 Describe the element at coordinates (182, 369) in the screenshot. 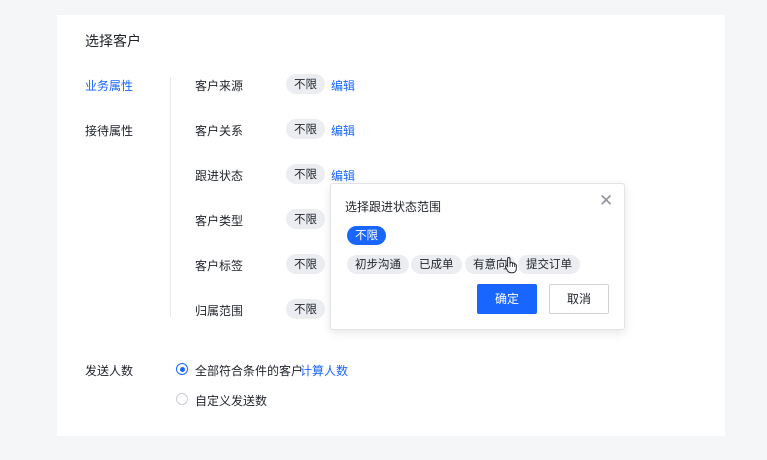

I see `radio-all-customers` at that location.